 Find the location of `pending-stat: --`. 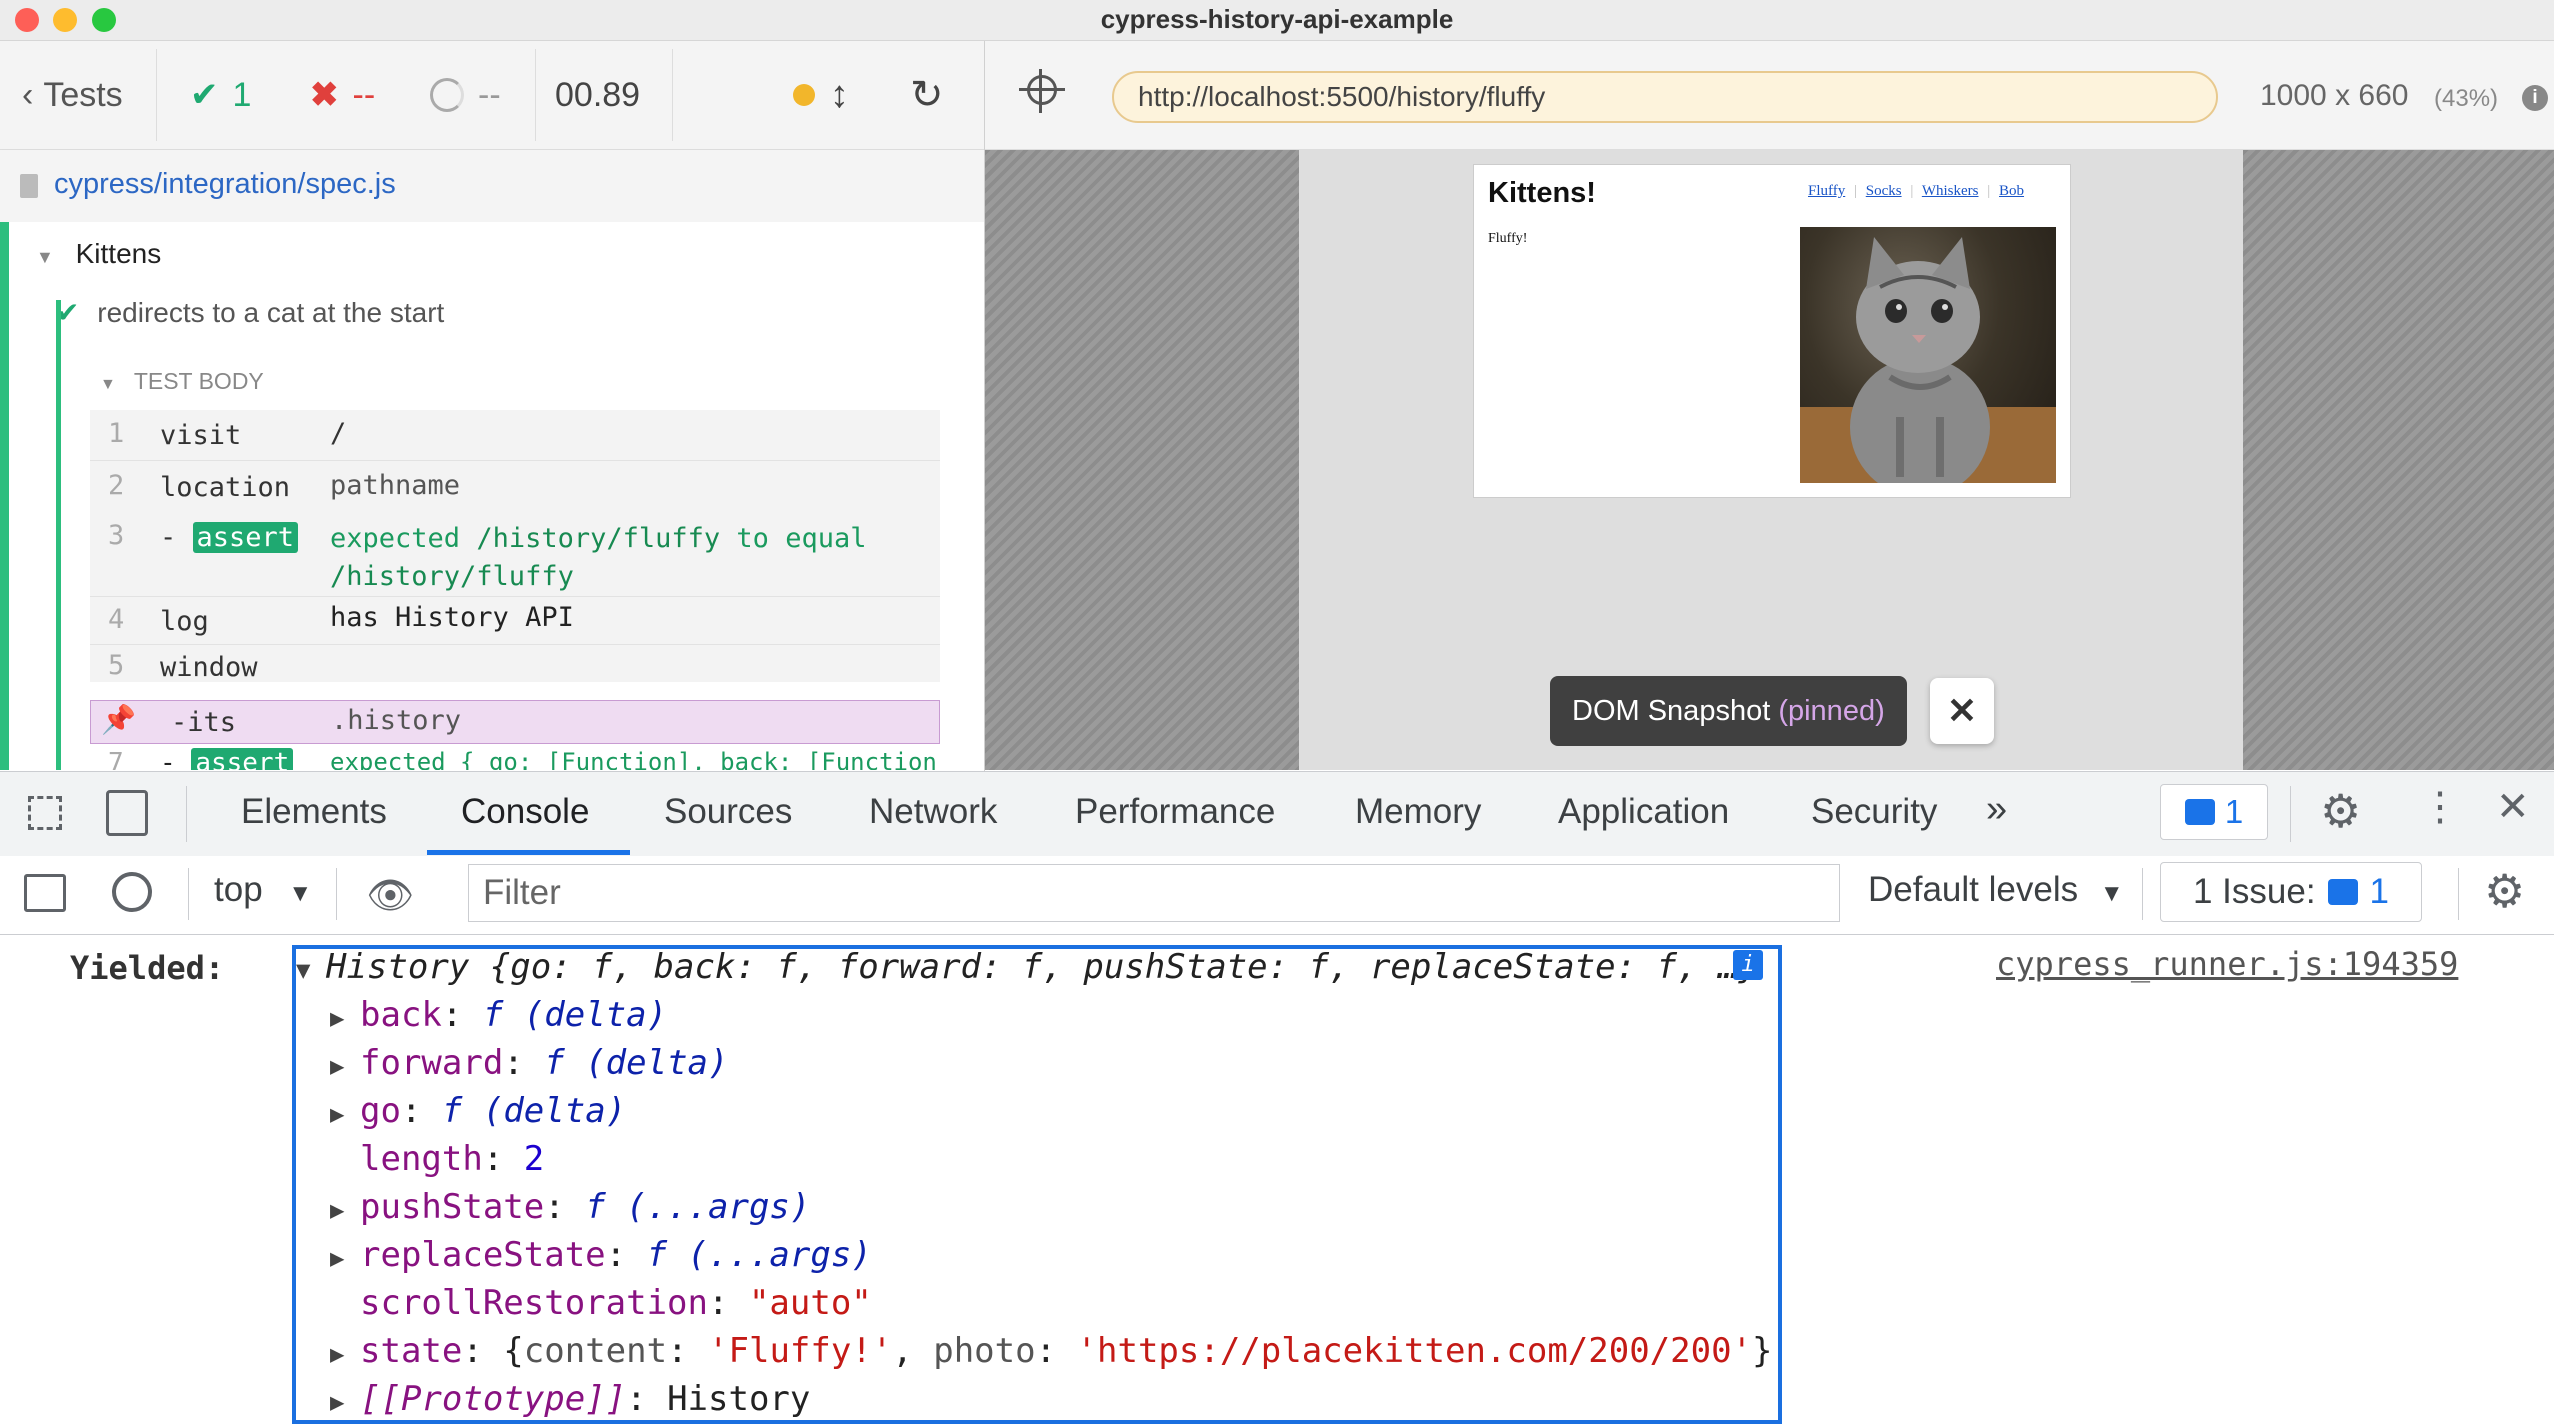

pending-stat: -- is located at coordinates (465, 95).